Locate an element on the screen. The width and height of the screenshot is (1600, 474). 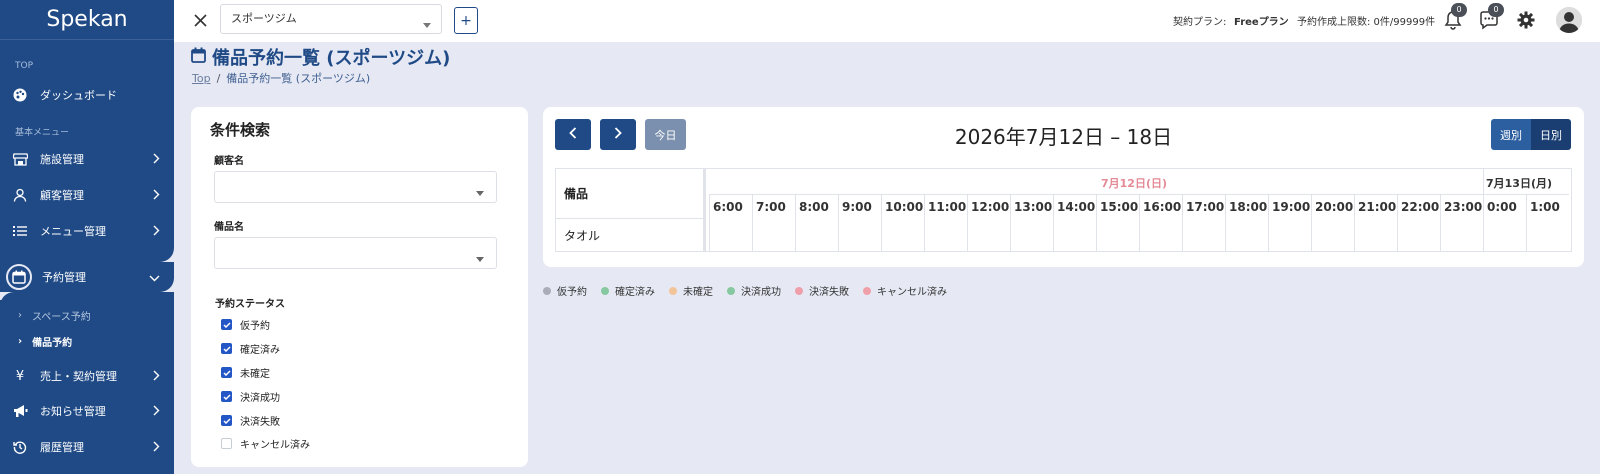
item-select is located at coordinates (355, 253).